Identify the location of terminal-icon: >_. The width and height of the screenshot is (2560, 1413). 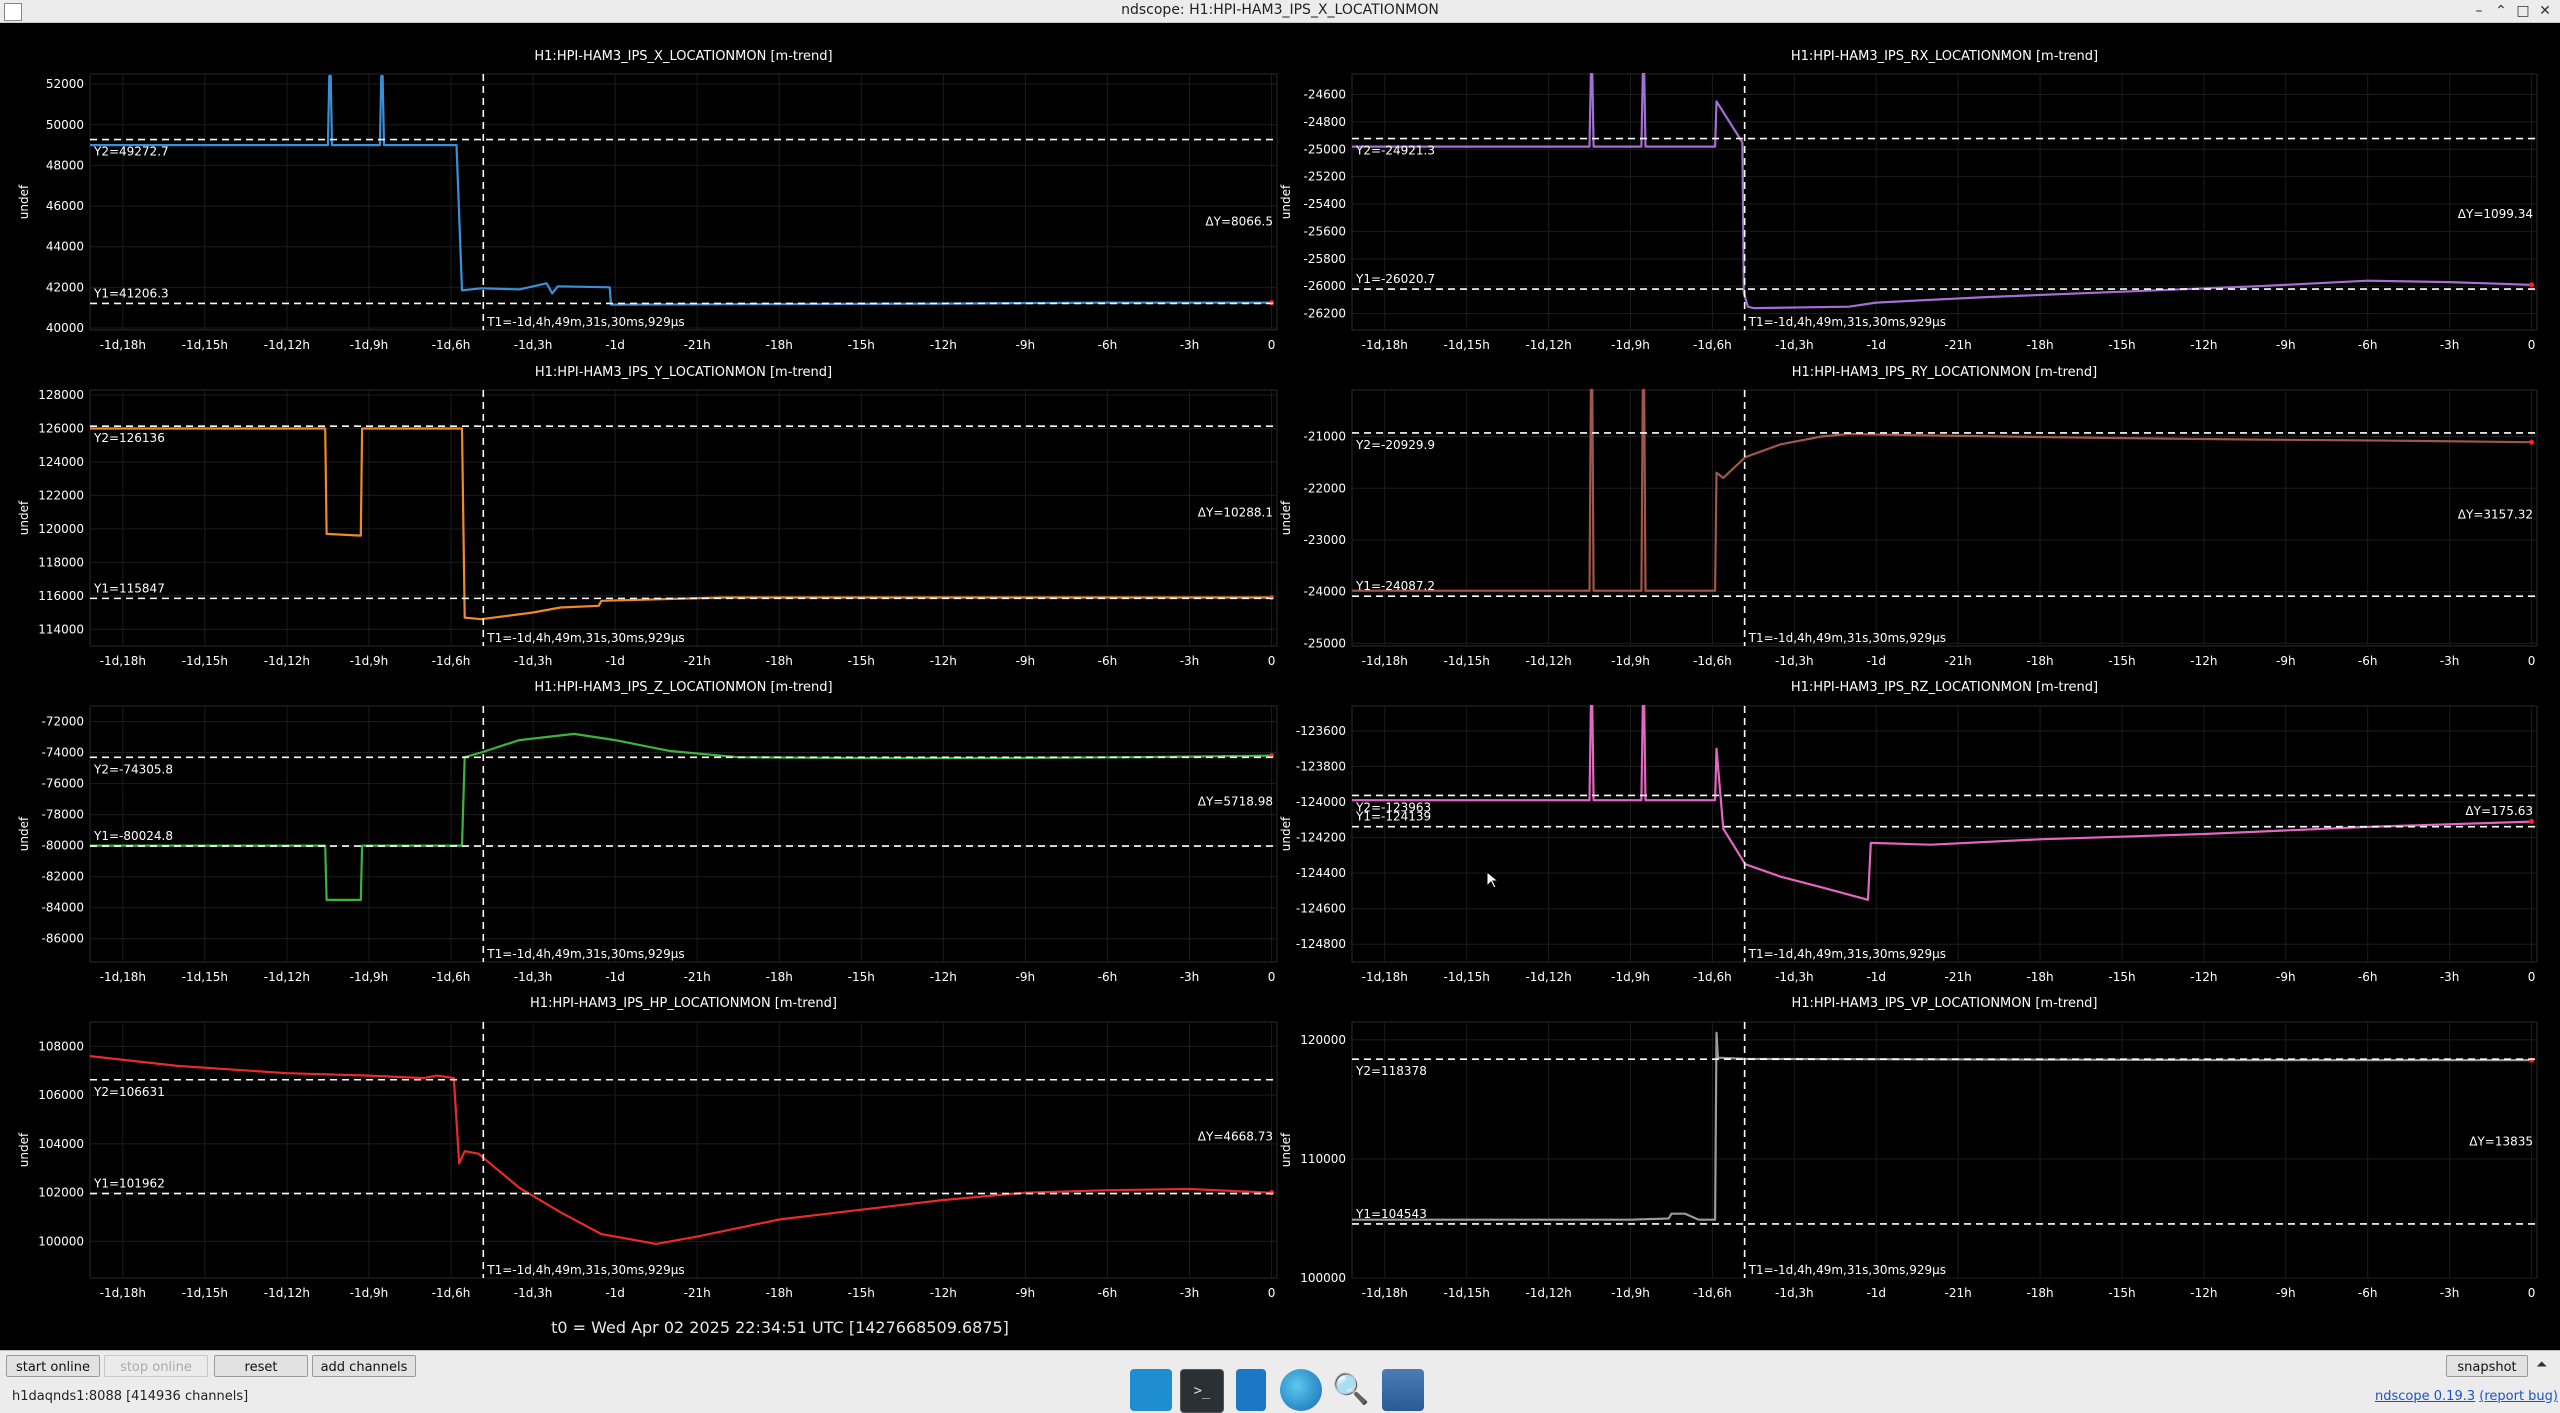
(1202, 1391).